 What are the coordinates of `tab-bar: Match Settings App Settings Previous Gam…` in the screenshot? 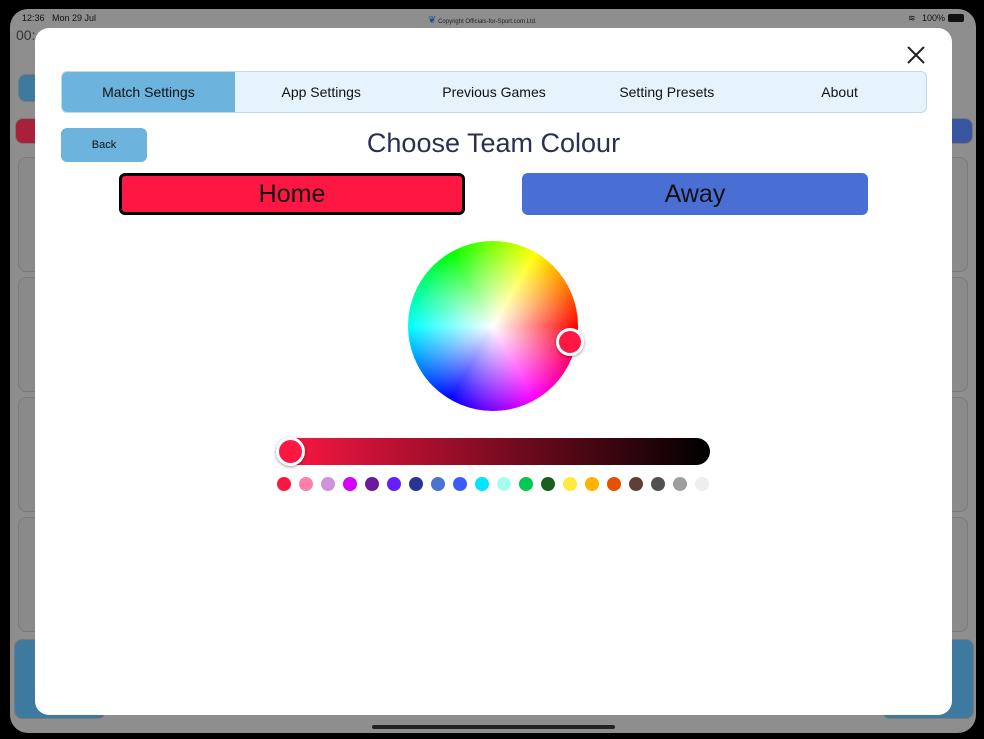 It's located at (494, 92).